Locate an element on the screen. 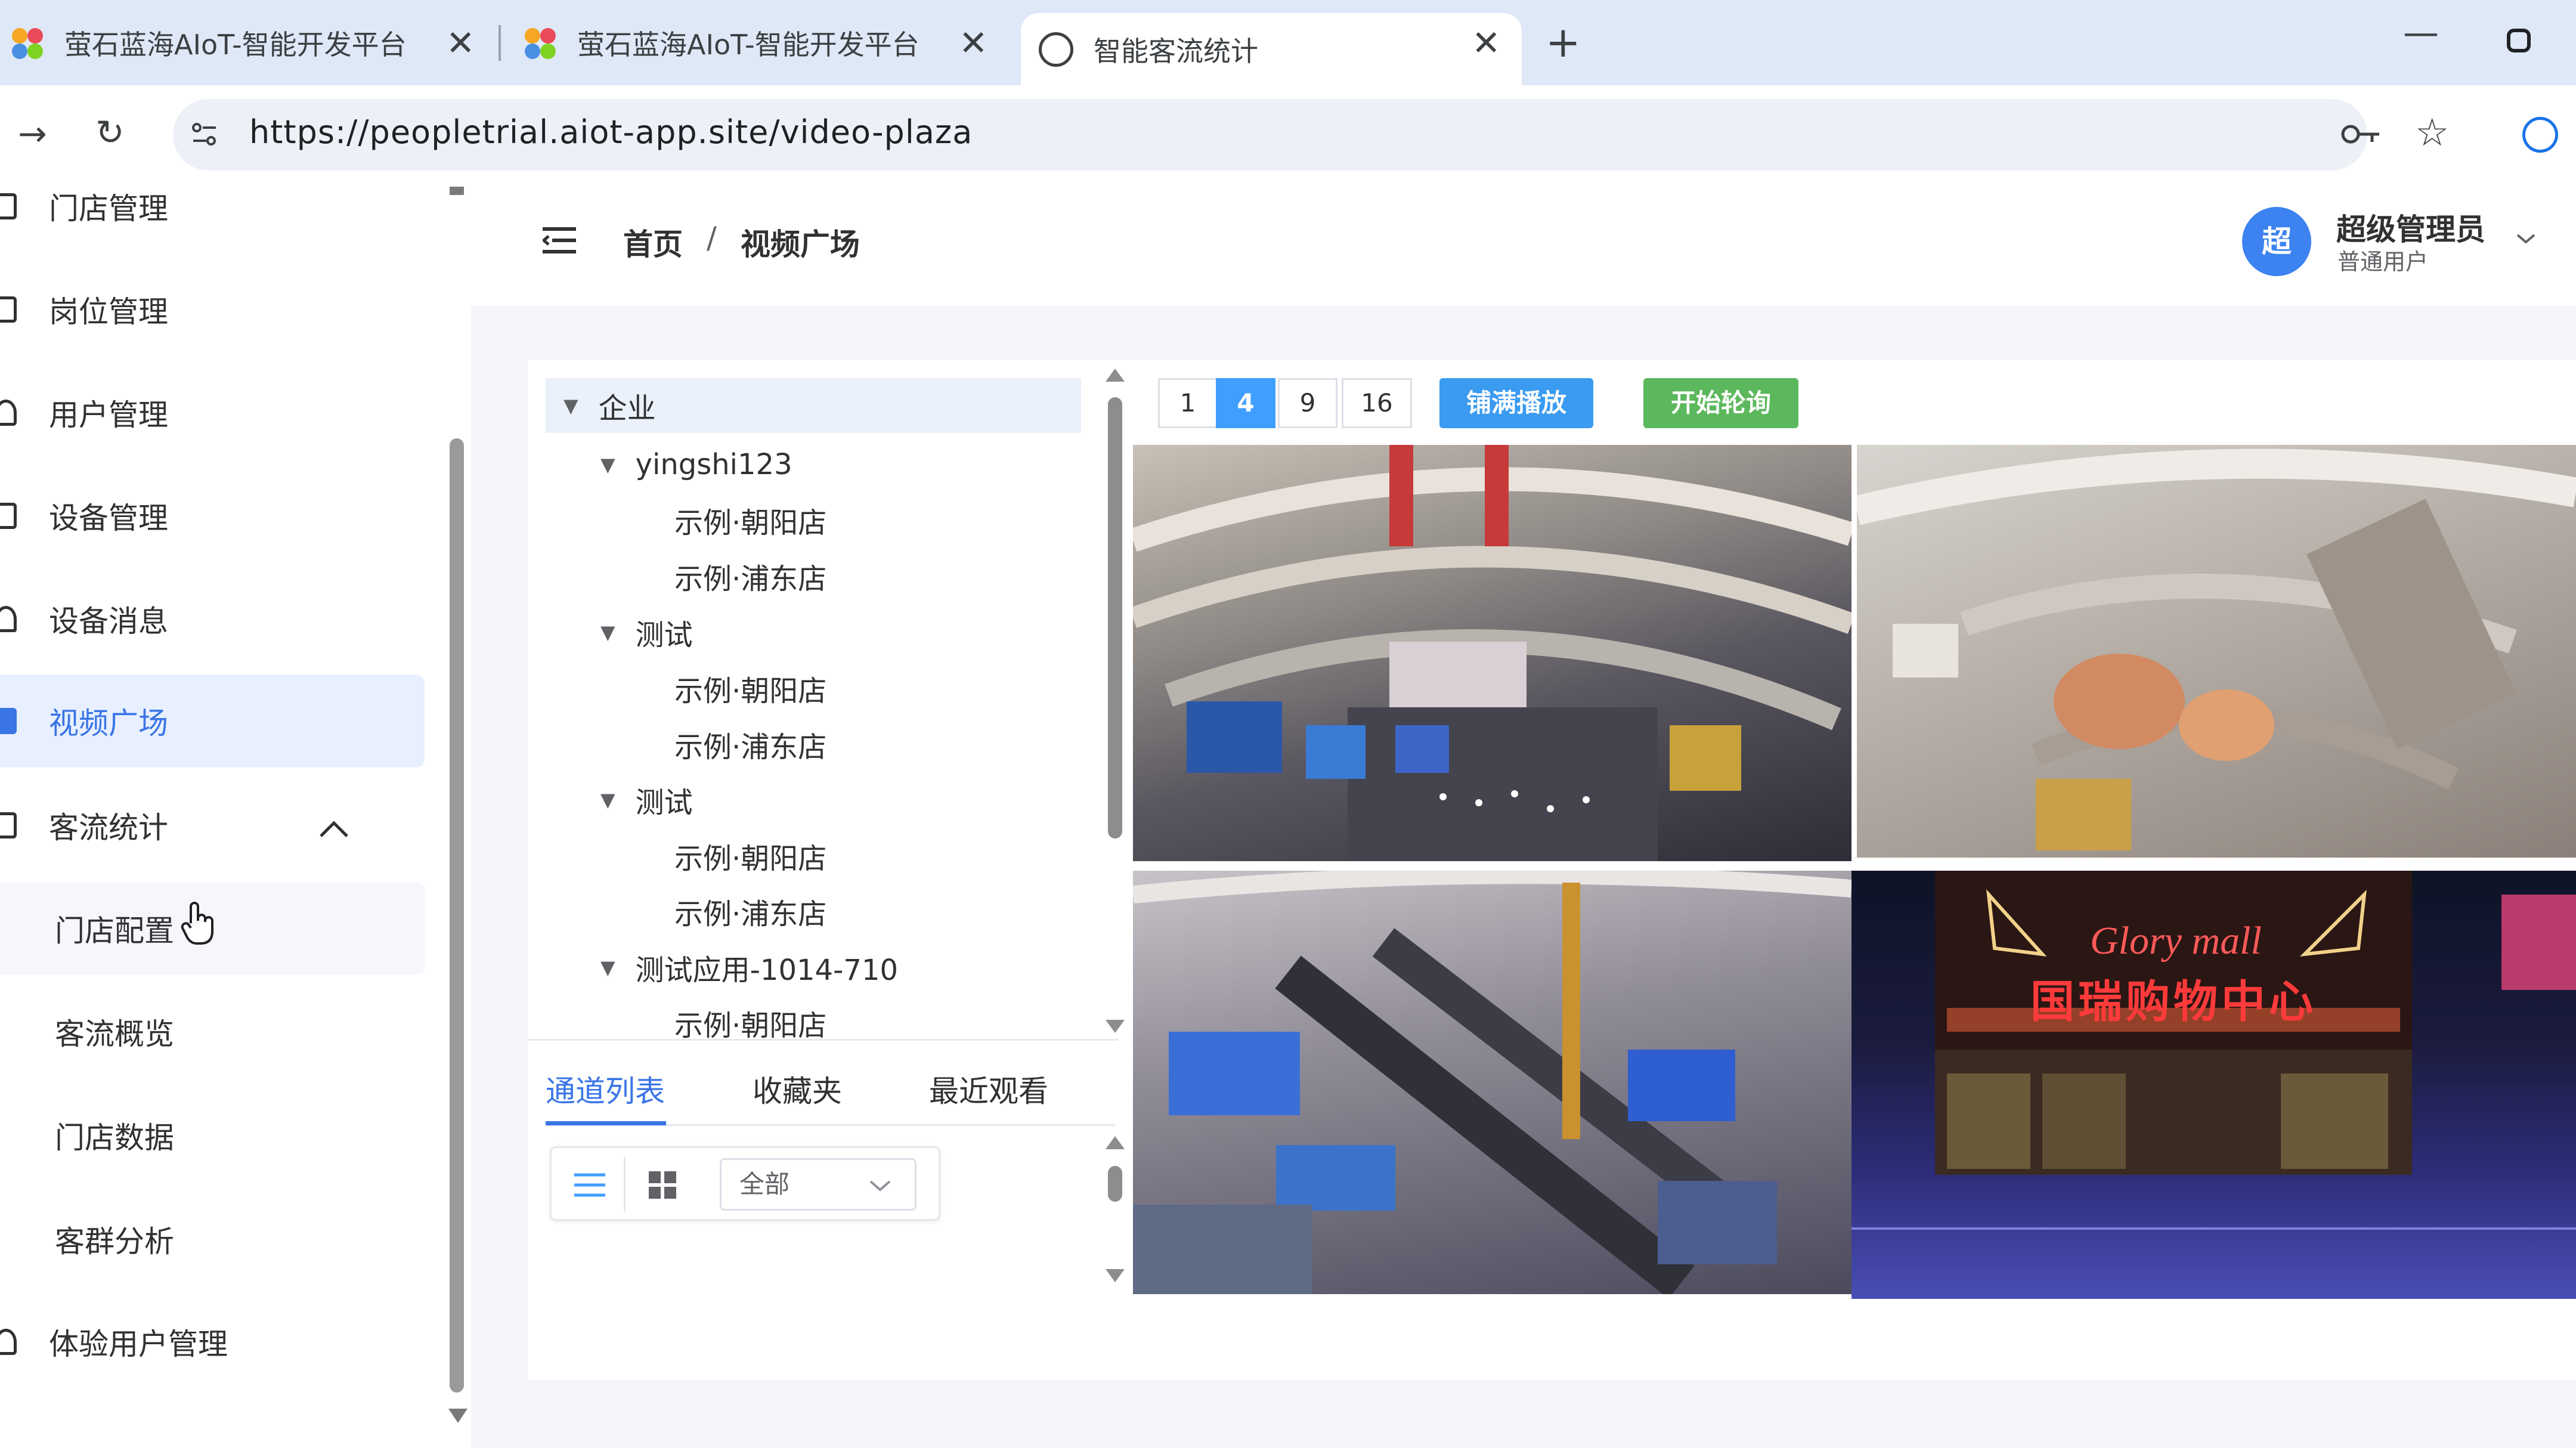  clipboard-icon is located at coordinates (9, 309).